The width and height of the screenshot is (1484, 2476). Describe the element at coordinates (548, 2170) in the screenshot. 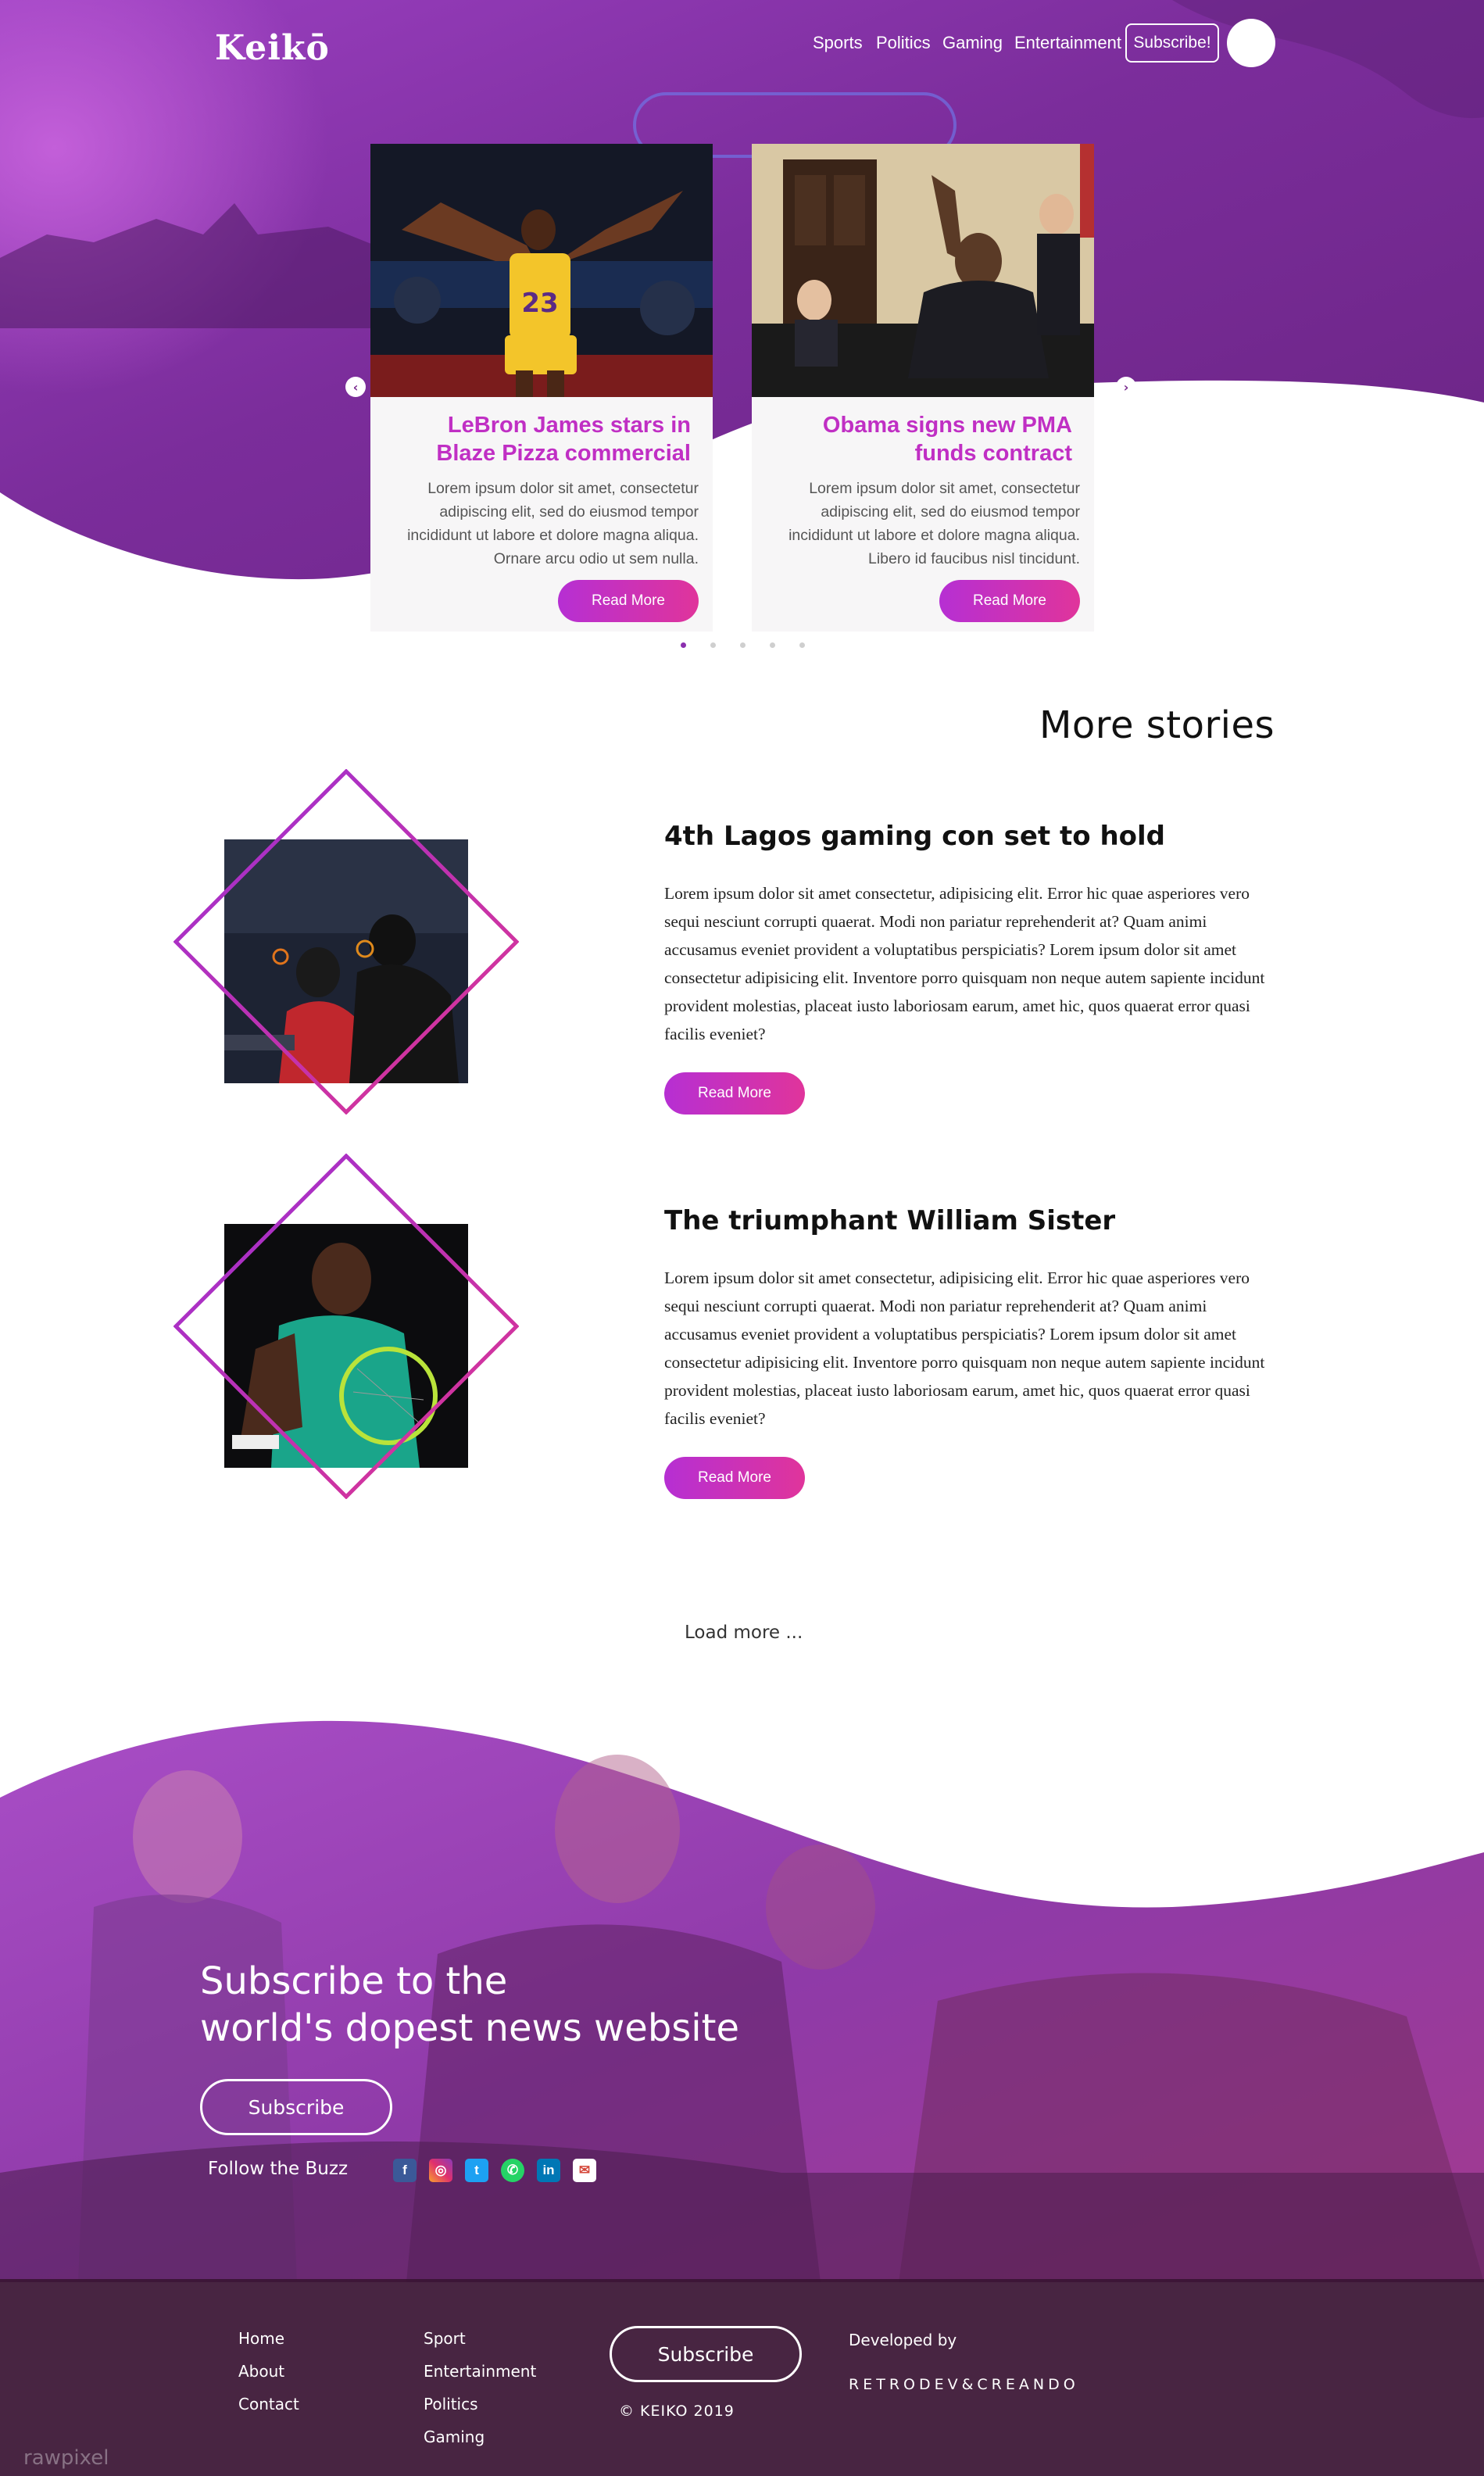

I see `linkedin-icon: in` at that location.